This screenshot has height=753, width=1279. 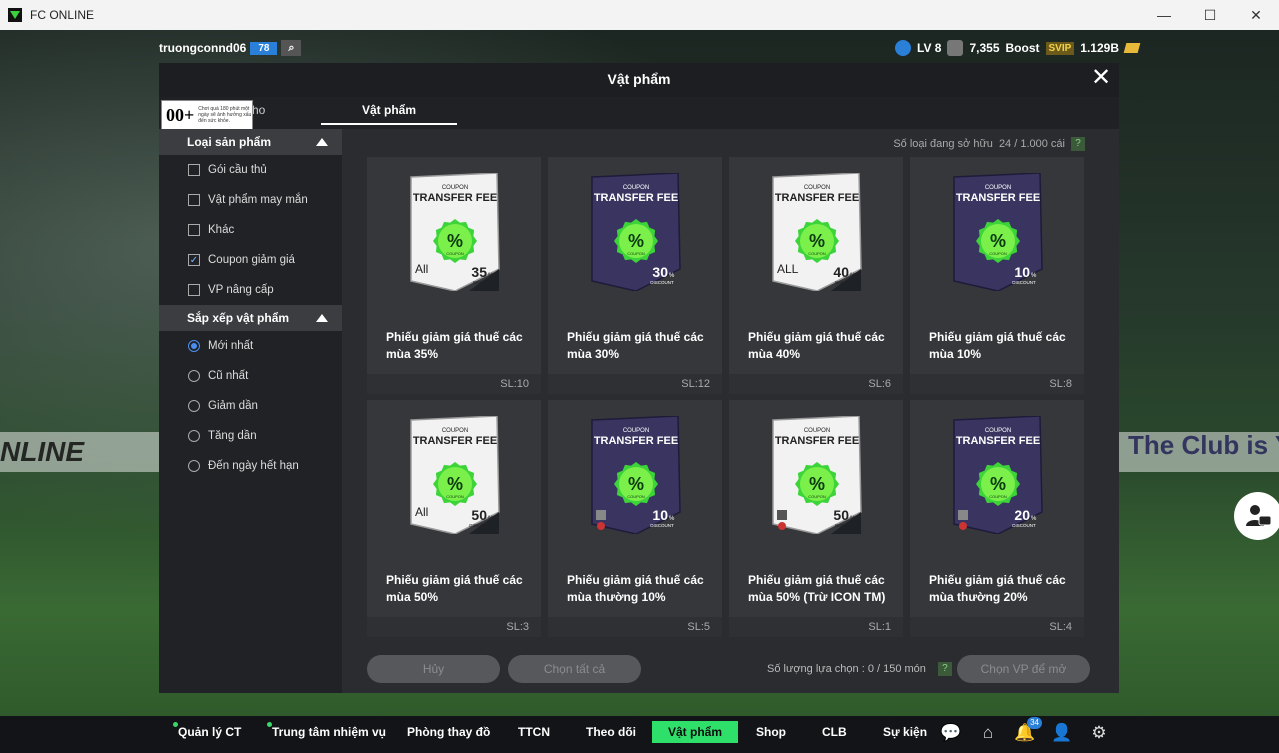 I want to click on coupon-percent-value: 35, so click(x=479, y=272).